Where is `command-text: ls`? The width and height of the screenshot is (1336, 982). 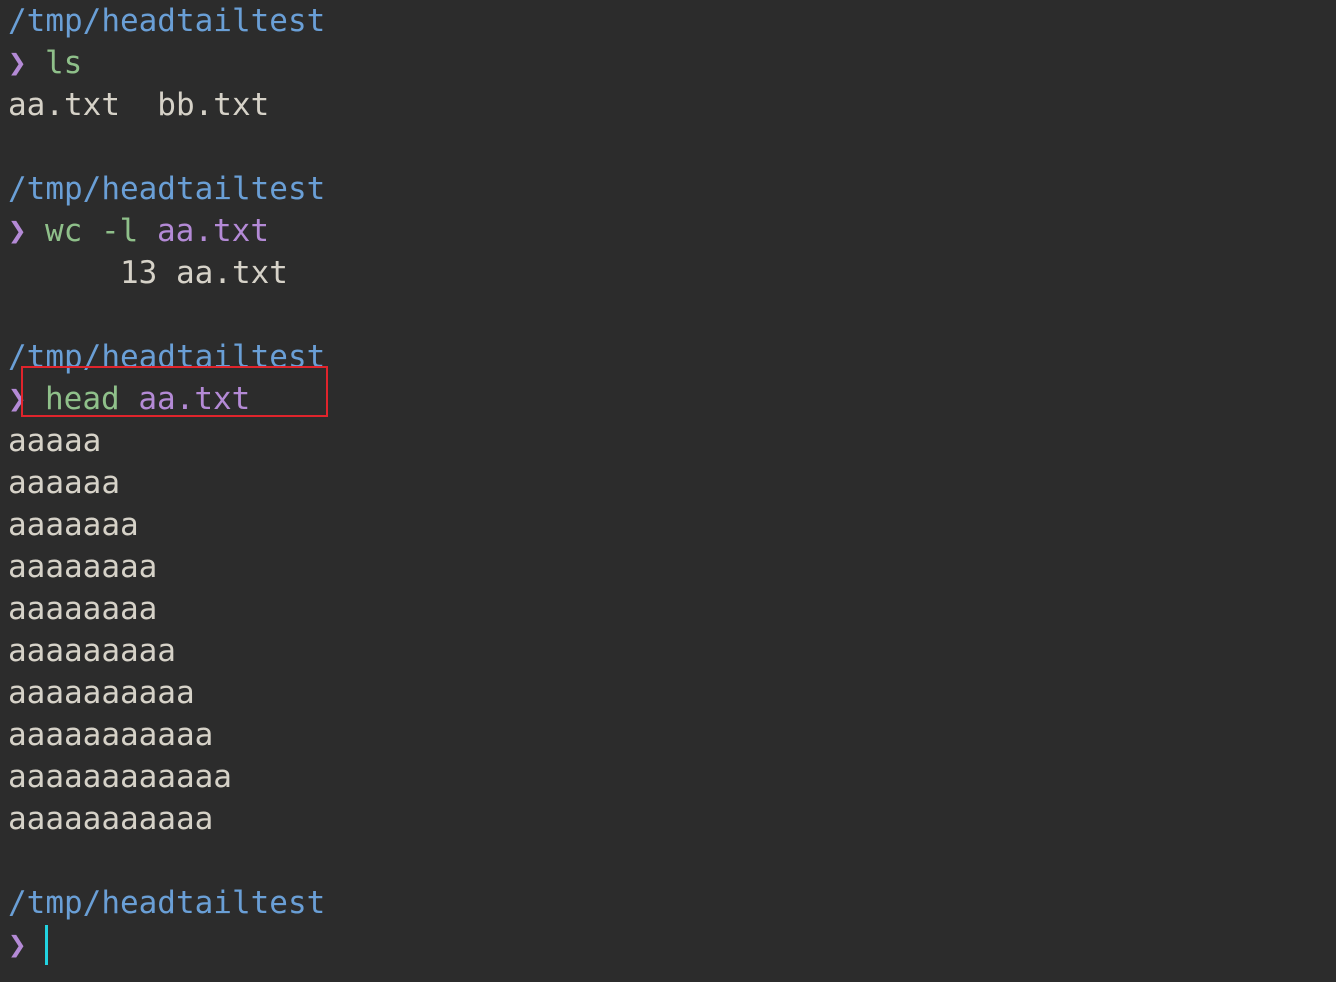 command-text: ls is located at coordinates (64, 63).